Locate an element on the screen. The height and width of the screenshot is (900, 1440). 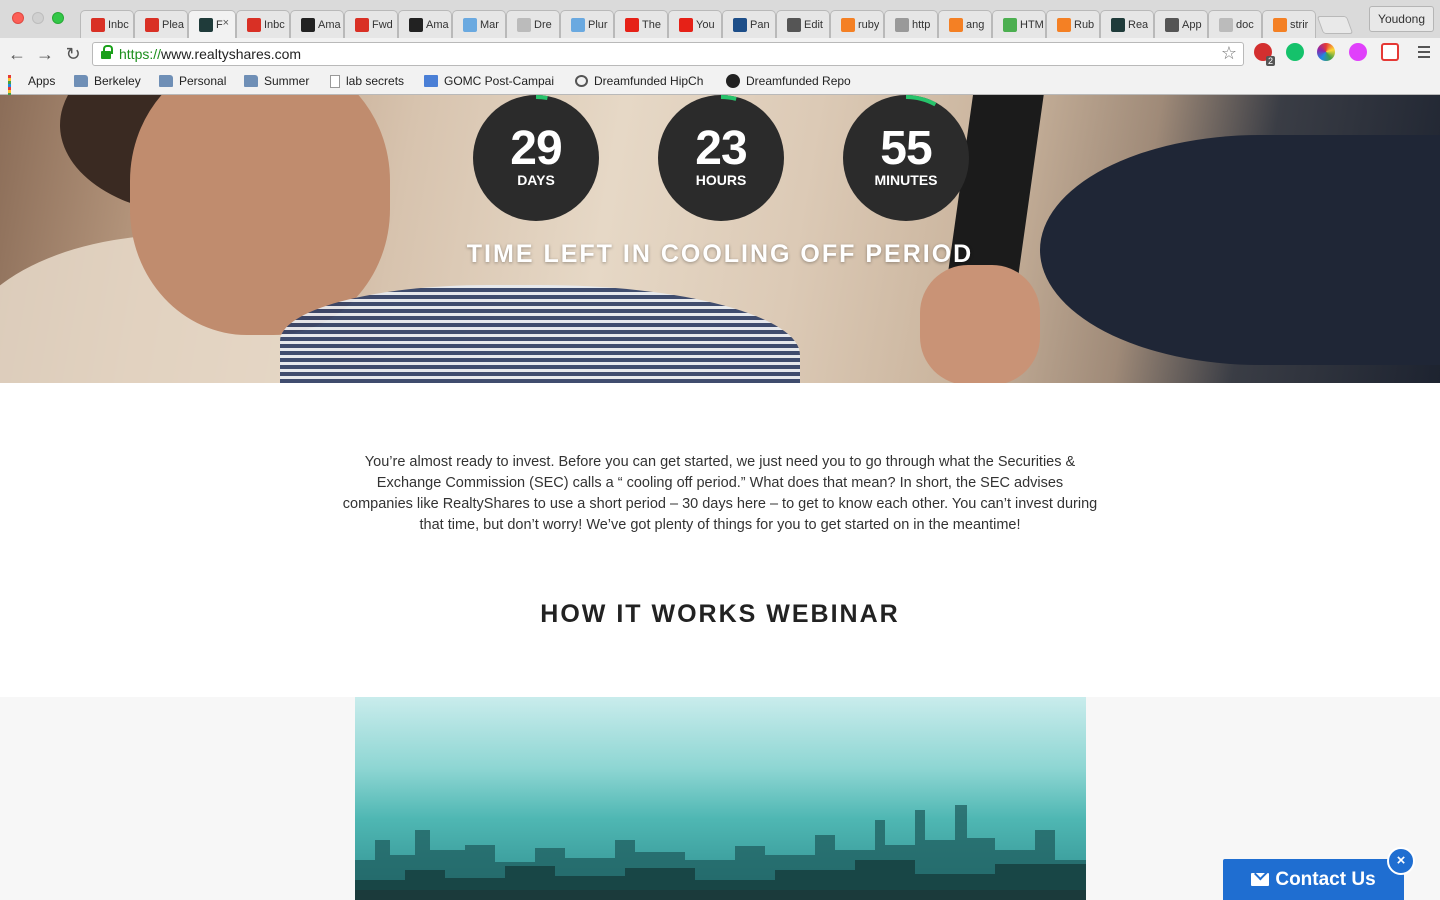
doc-icon is located at coordinates (431, 81).